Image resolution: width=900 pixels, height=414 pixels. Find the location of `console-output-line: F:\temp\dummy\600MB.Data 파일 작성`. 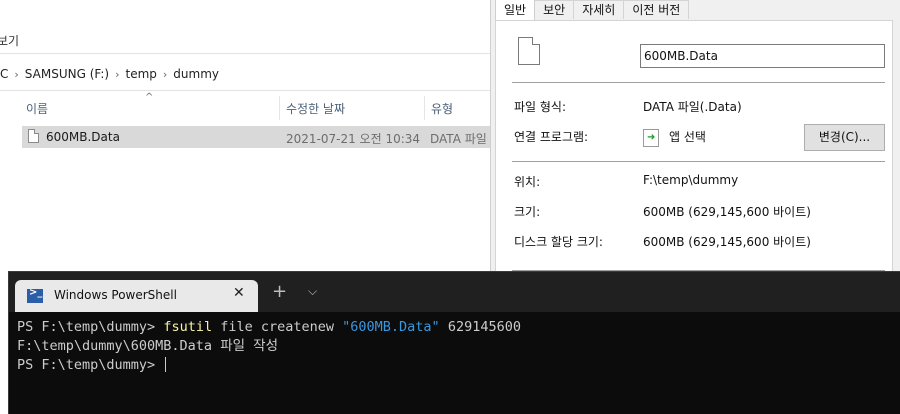

console-output-line: F:\temp\dummy\600MB.Data 파일 작성 is located at coordinates (147, 346).